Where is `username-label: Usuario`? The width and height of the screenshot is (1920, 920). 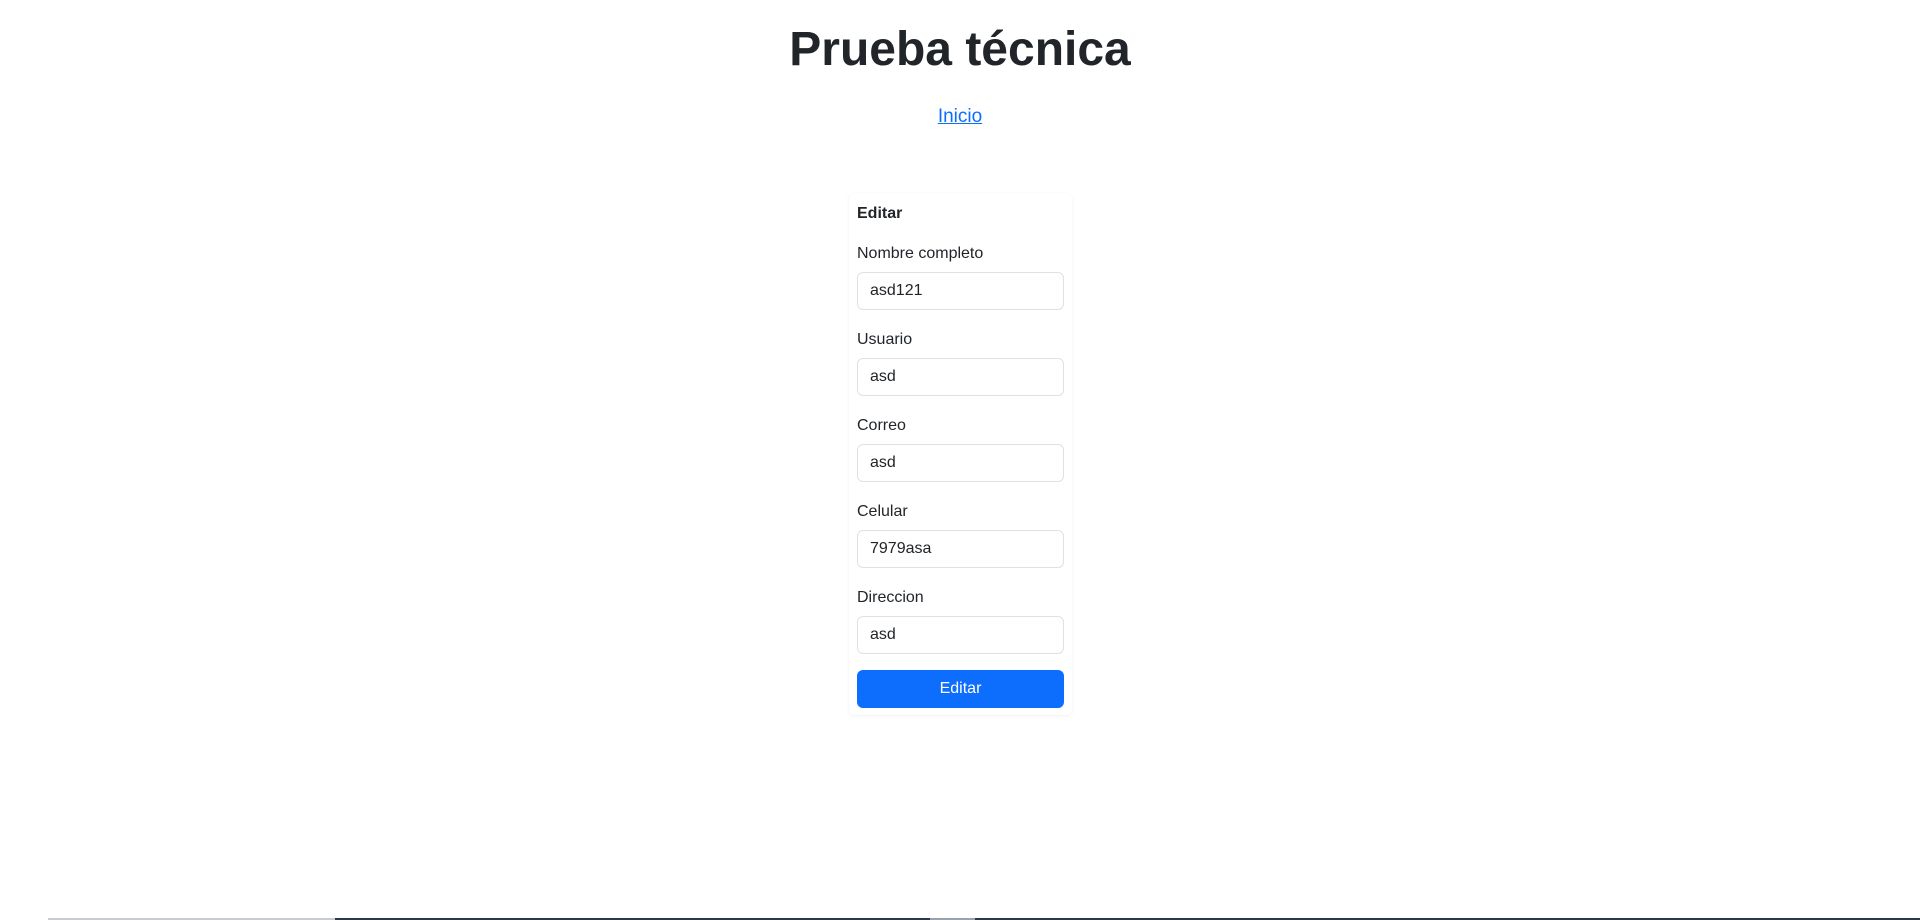
username-label: Usuario is located at coordinates (885, 339).